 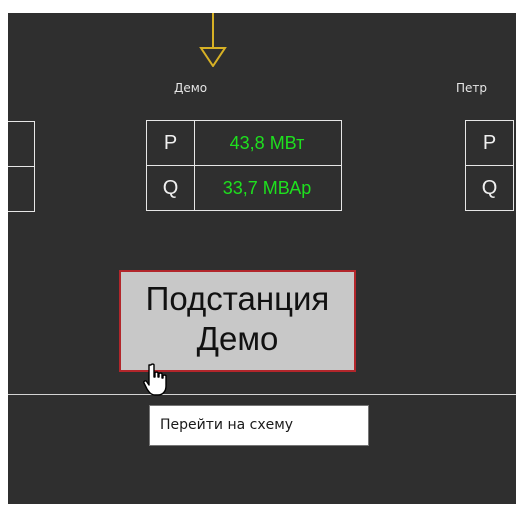 I want to click on bus-line, so click(x=262, y=394).